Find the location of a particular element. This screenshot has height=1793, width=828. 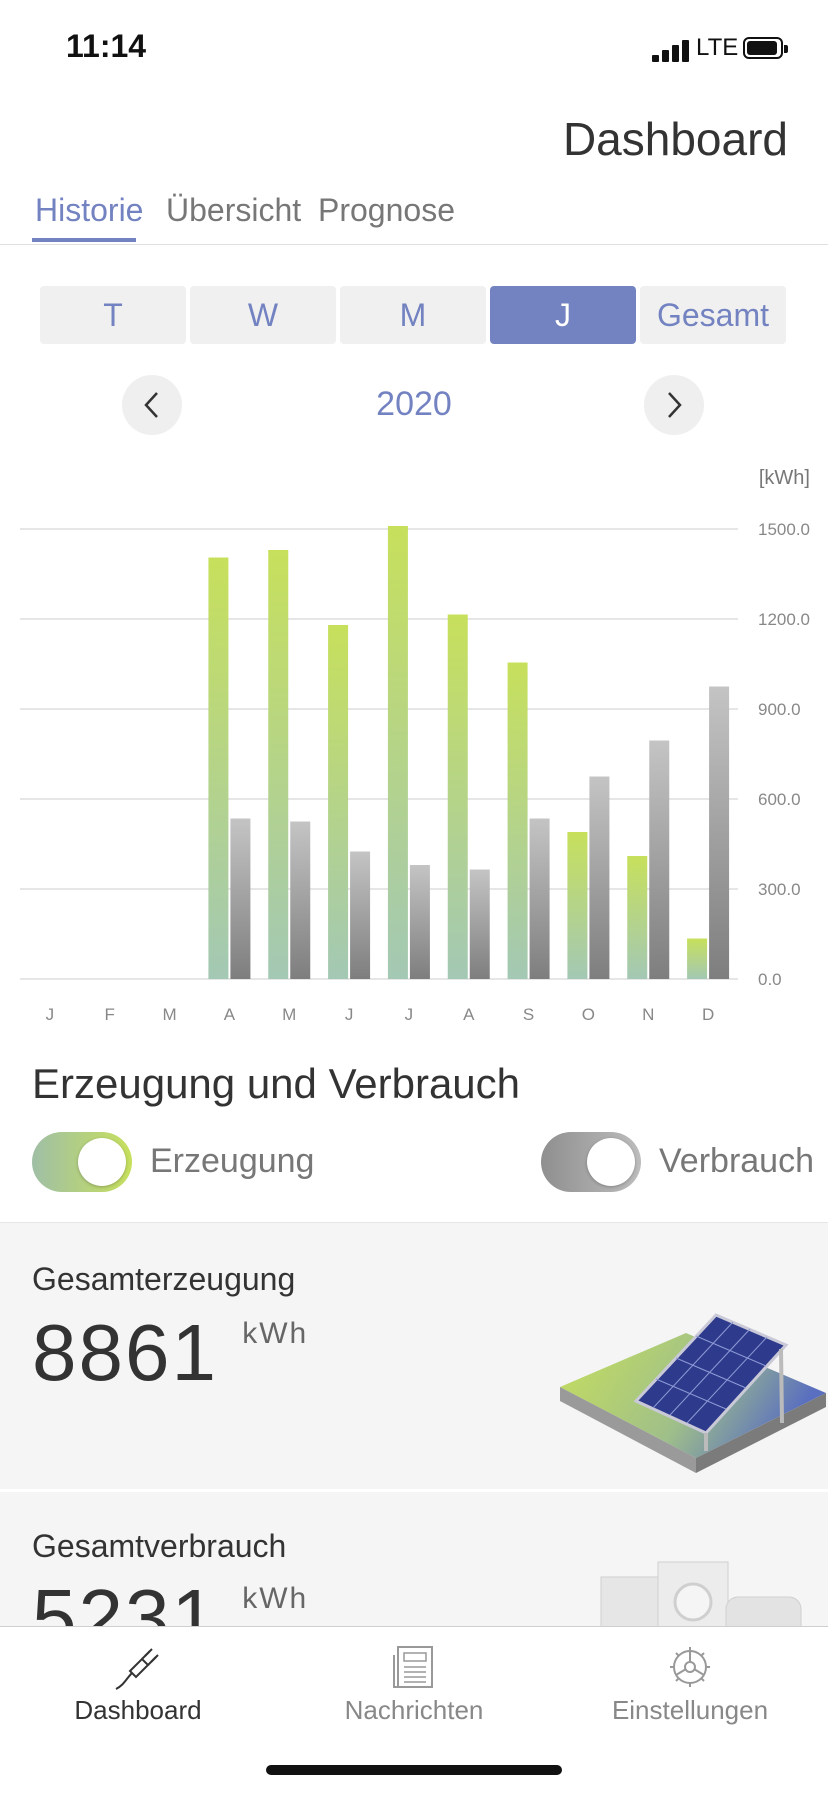

generation-toggle-label: Erzeugung is located at coordinates (232, 1161).